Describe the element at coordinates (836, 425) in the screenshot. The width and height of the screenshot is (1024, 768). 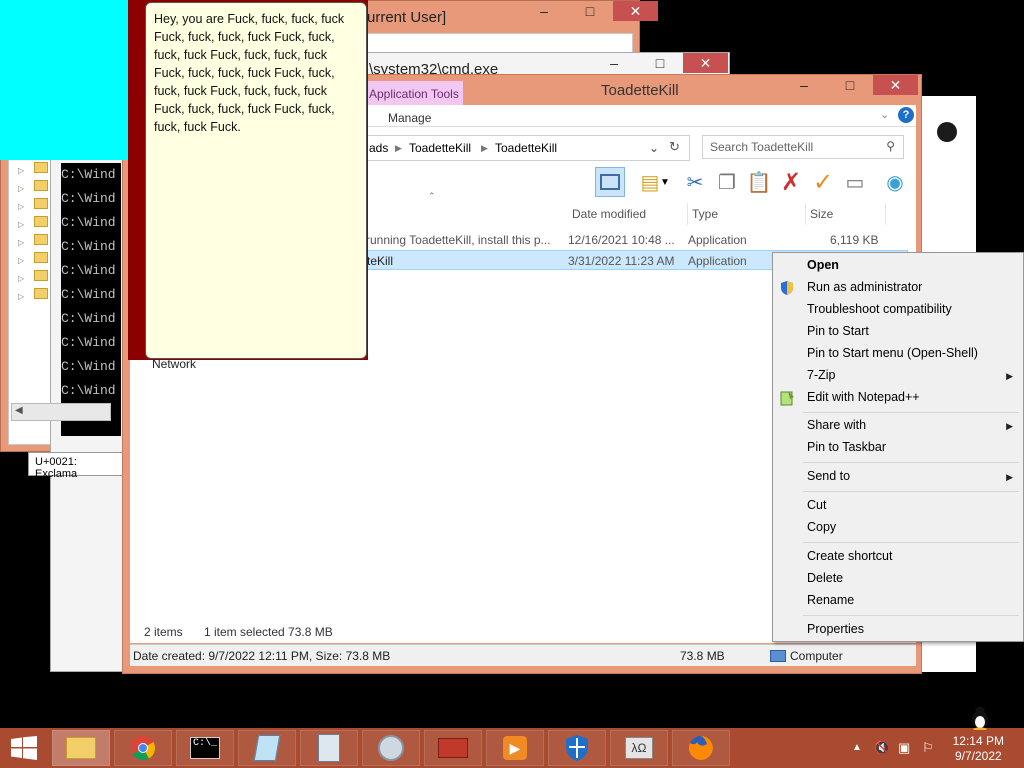
I see `menu-item-share-with: Share with` at that location.